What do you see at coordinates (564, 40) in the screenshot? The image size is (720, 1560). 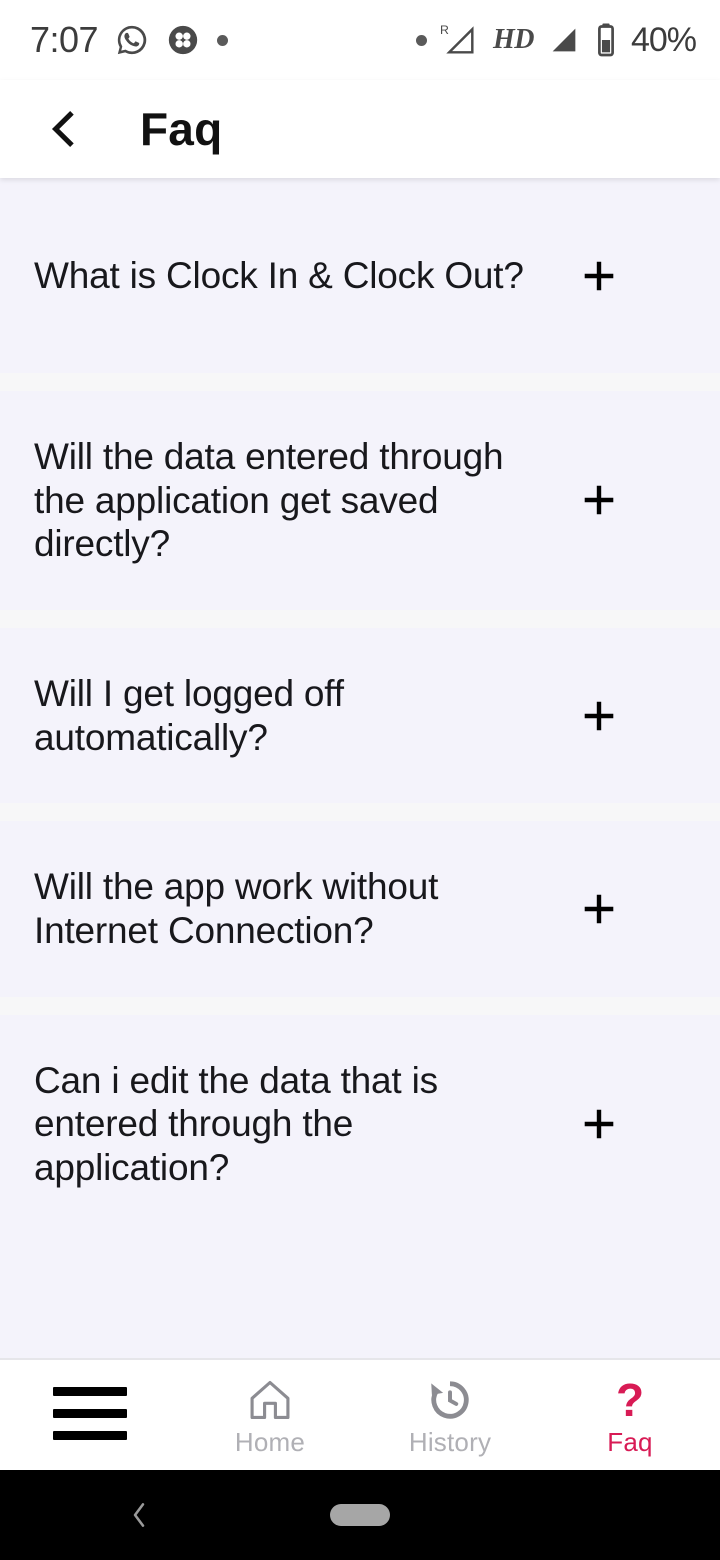 I see `signal-icon` at bounding box center [564, 40].